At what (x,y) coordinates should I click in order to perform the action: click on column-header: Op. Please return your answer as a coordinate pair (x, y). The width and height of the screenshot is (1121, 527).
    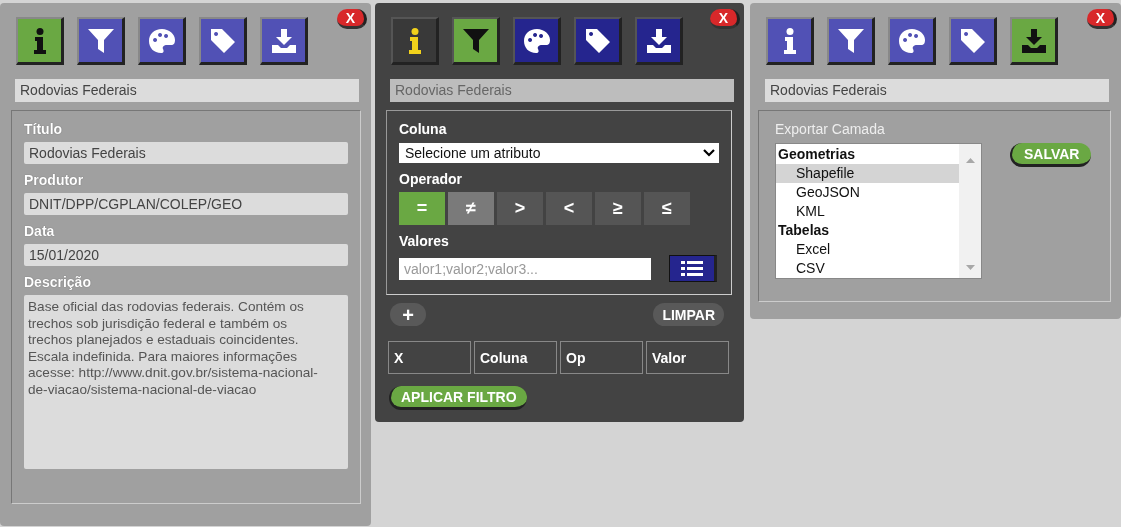
    Looking at the image, I should click on (601, 357).